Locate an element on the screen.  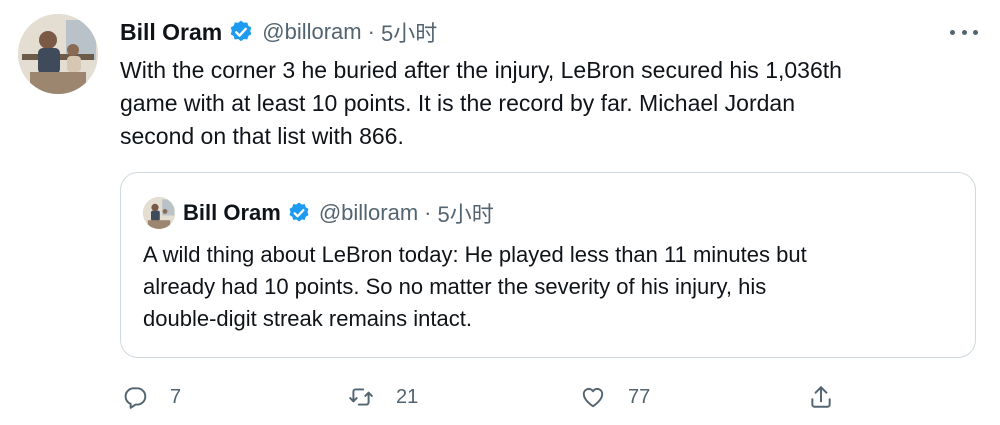
author-avatar is located at coordinates (58, 54).